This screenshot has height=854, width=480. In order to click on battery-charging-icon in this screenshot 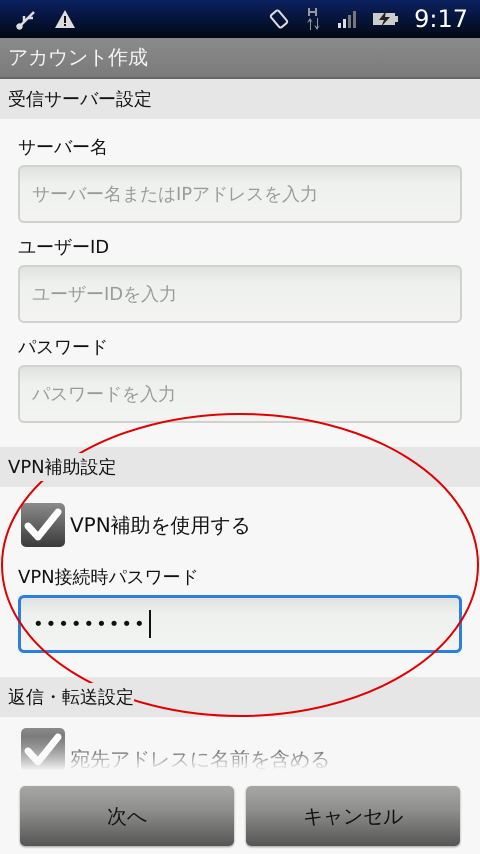, I will do `click(385, 19)`.